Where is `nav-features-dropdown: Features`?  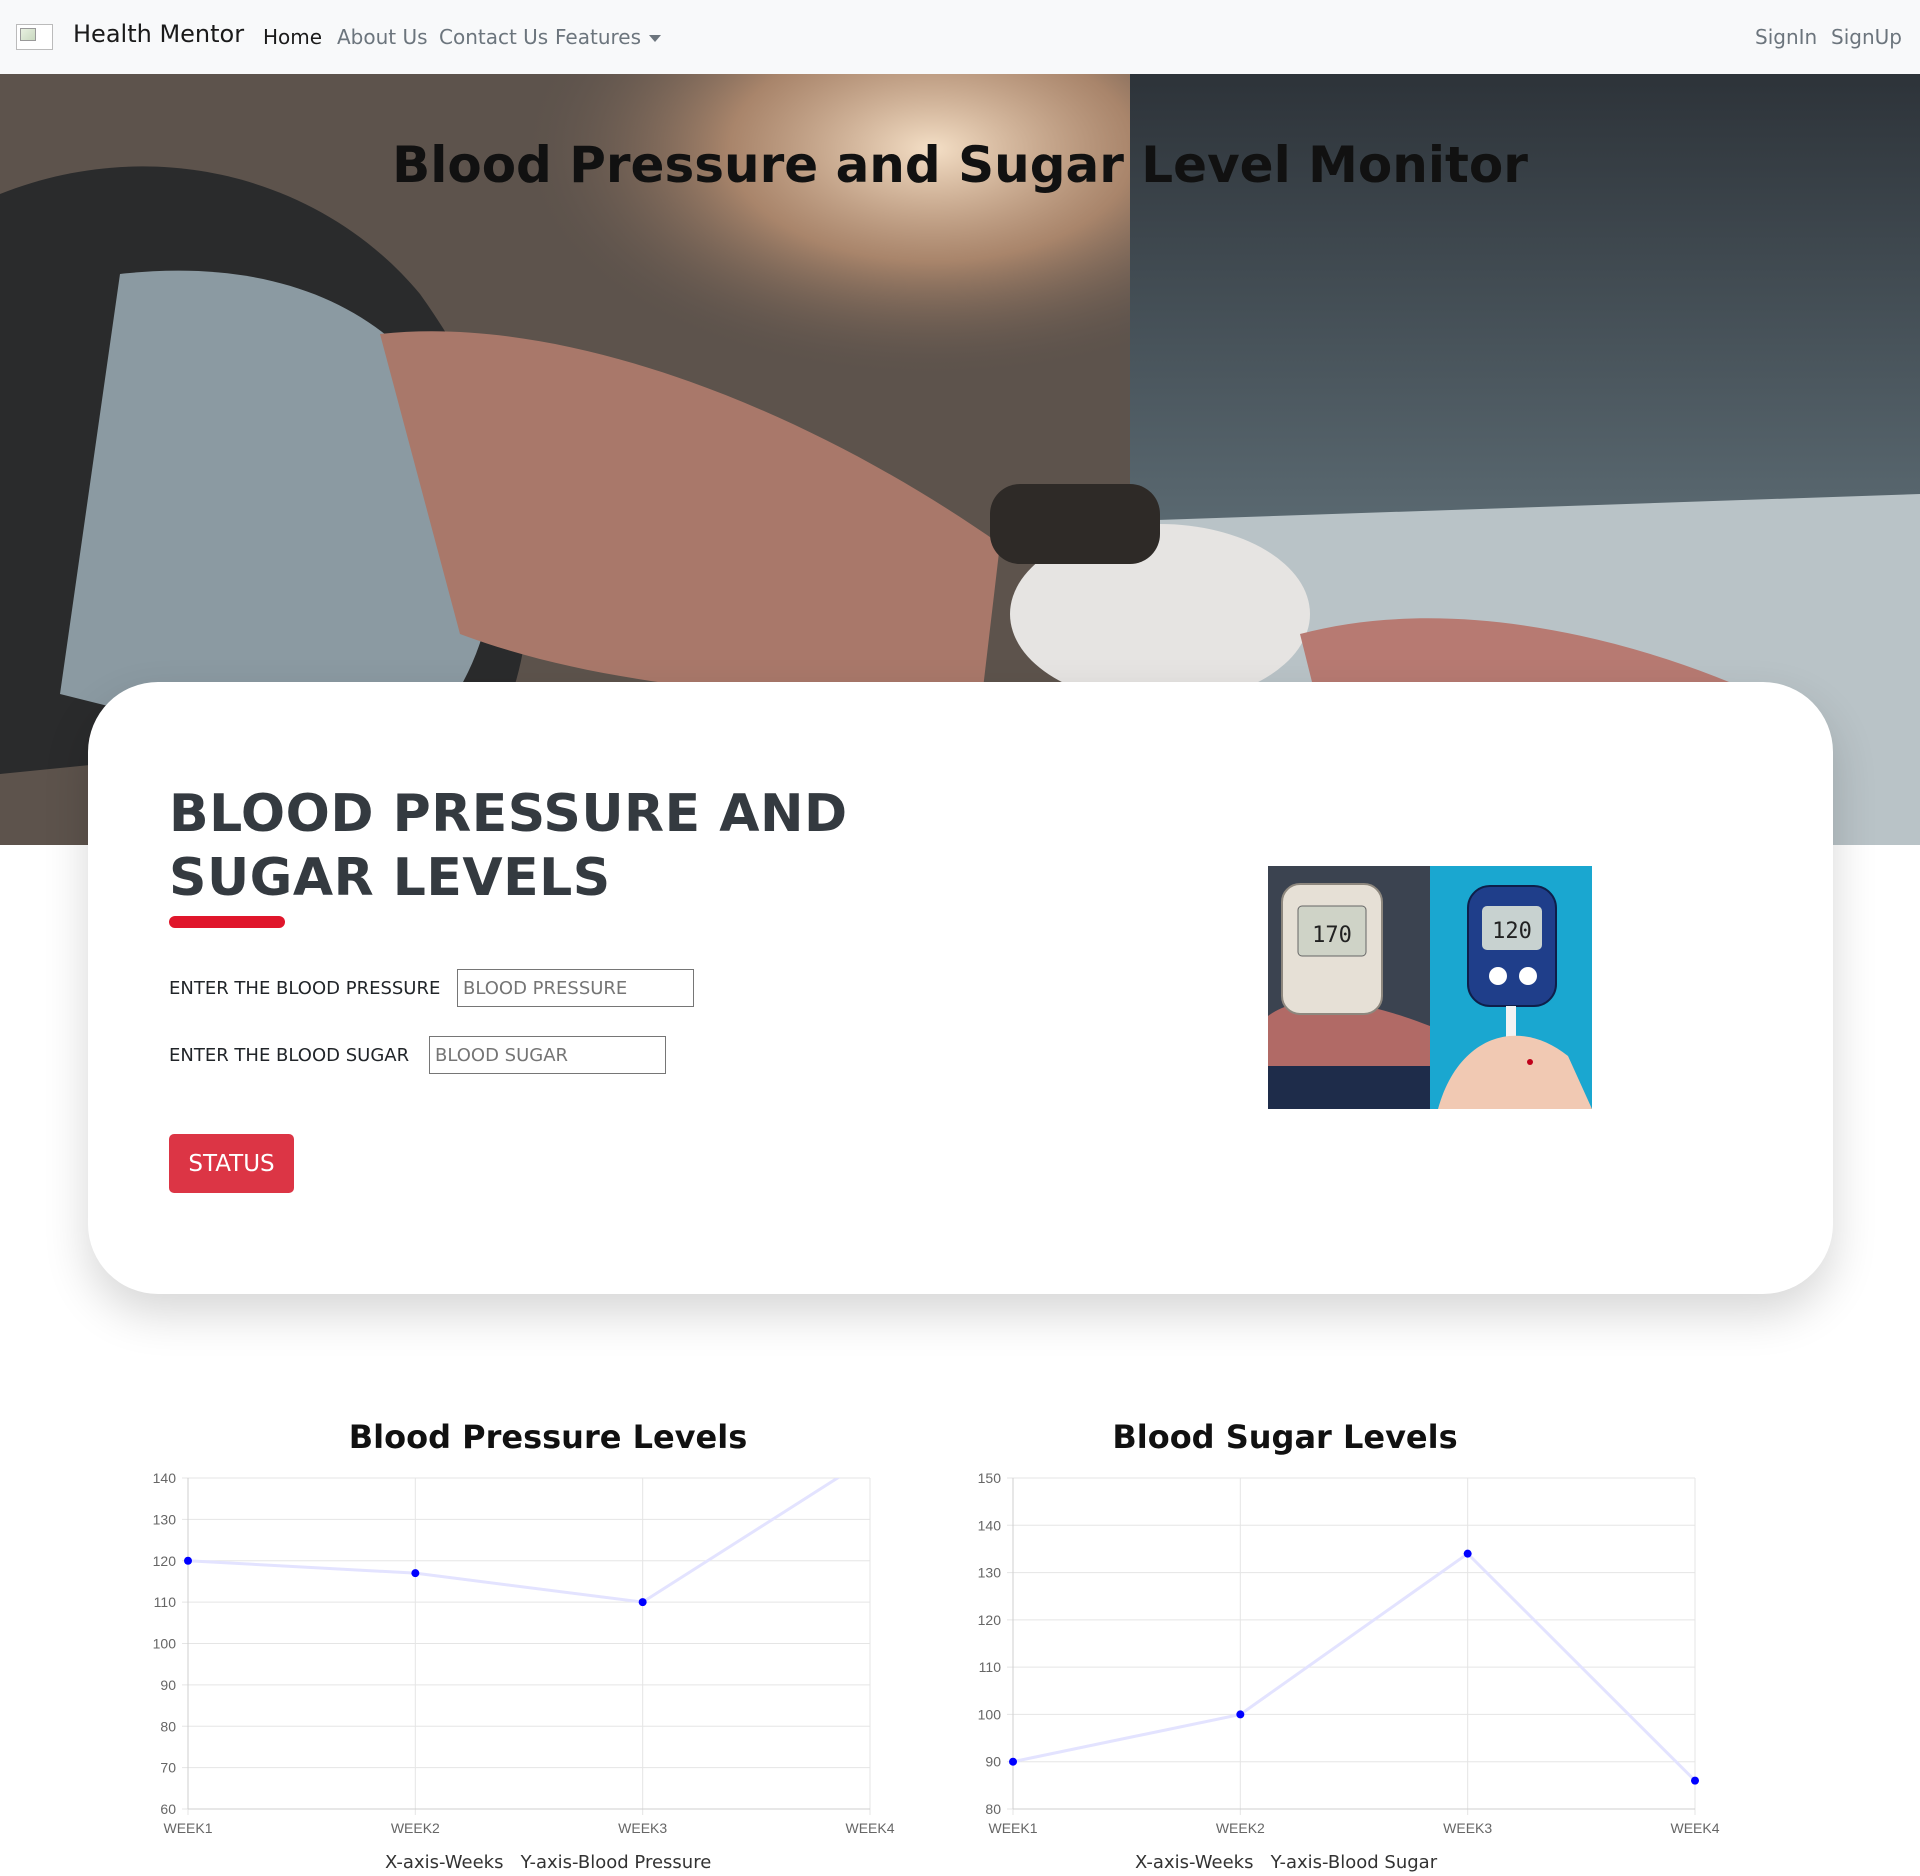
nav-features-dropdown: Features is located at coordinates (608, 37).